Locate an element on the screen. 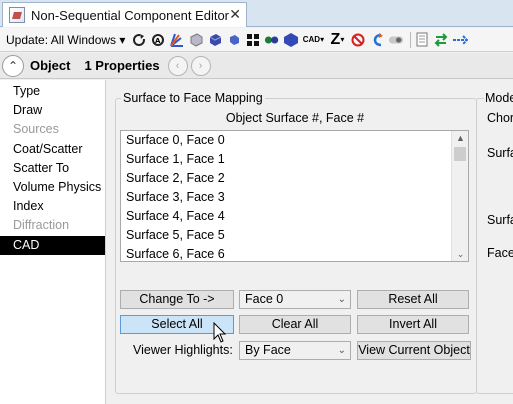 This screenshot has height=404, width=513. toolbar: Update: All Windows ▾ A CAD ▾ Z ▾ is located at coordinates (256, 40).